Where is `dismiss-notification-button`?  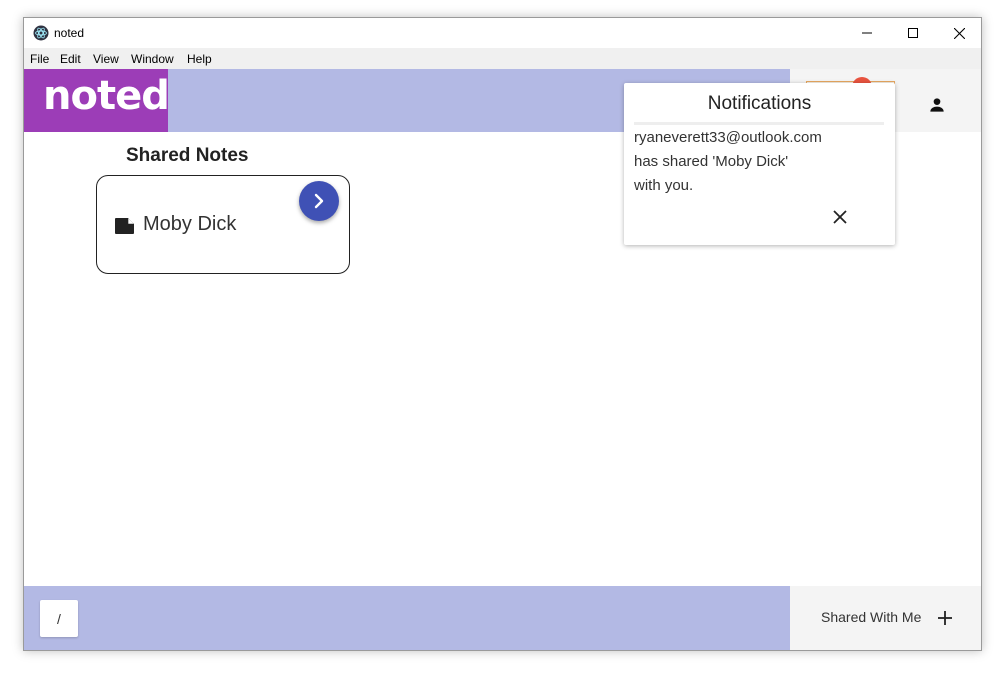
dismiss-notification-button is located at coordinates (840, 217).